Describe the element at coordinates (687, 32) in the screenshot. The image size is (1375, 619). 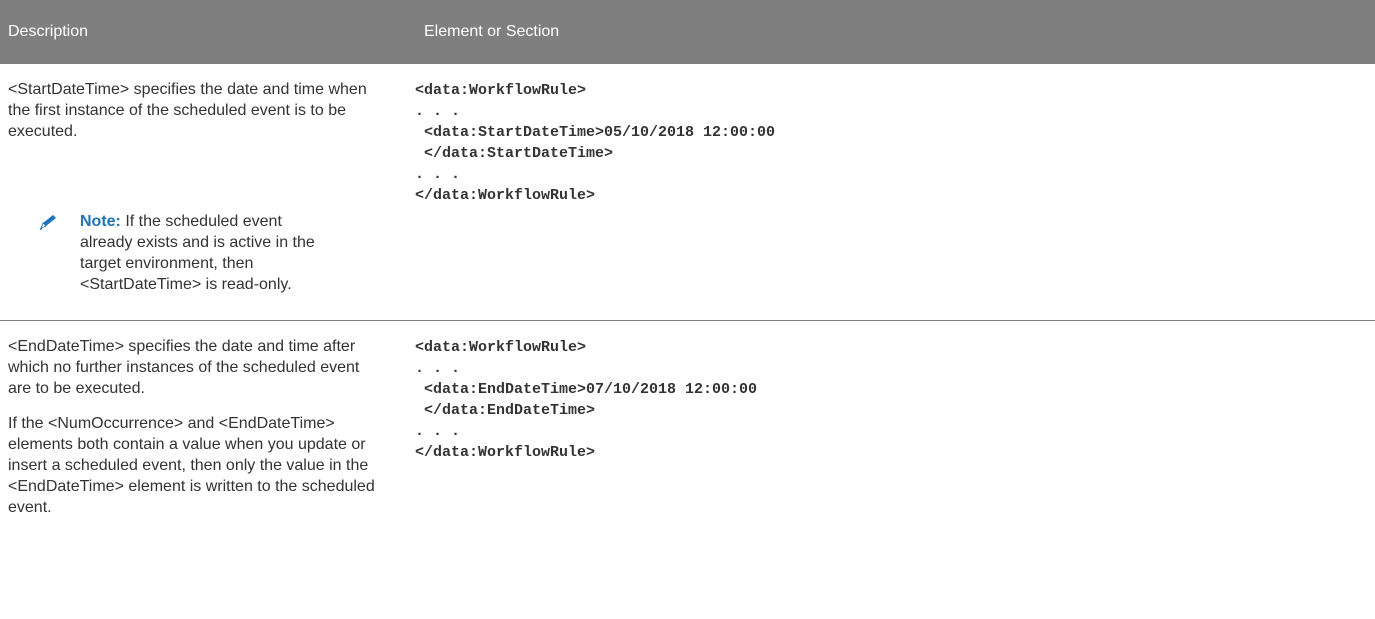
I see `table-header: Description Element or Section` at that location.